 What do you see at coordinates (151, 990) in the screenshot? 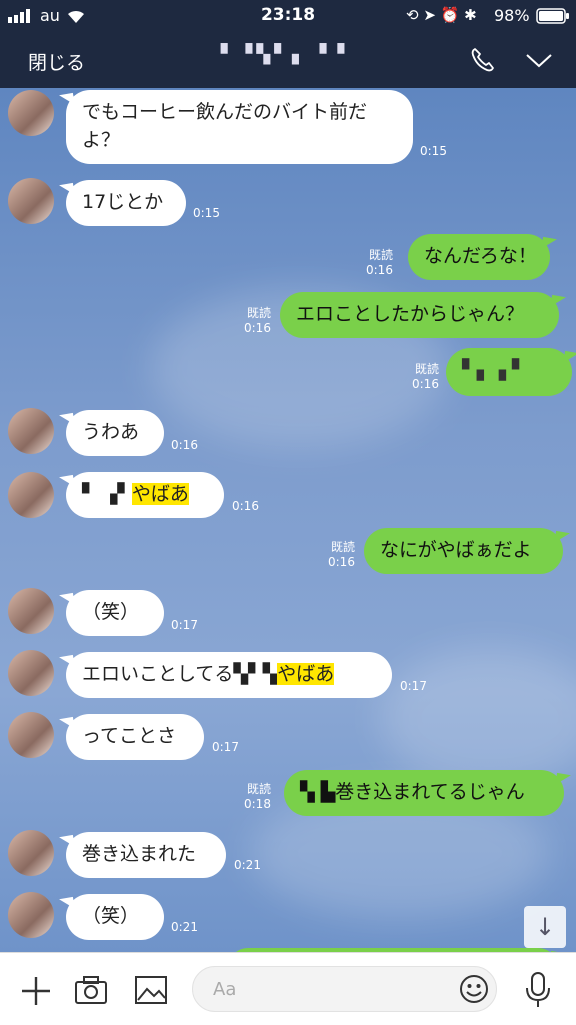
I see `image-icon` at bounding box center [151, 990].